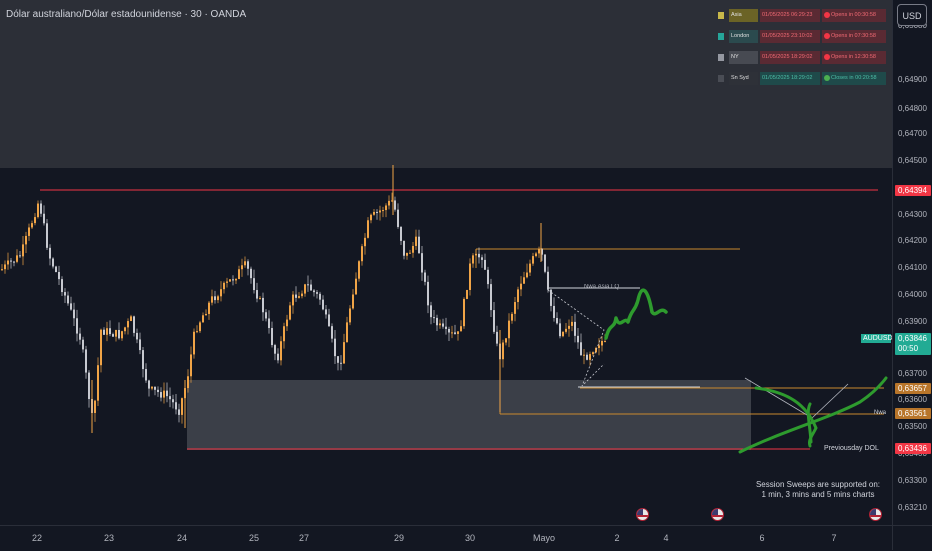 Image resolution: width=932 pixels, height=551 pixels. What do you see at coordinates (908, 348) in the screenshot?
I see `bar-countdown: 00:50` at bounding box center [908, 348].